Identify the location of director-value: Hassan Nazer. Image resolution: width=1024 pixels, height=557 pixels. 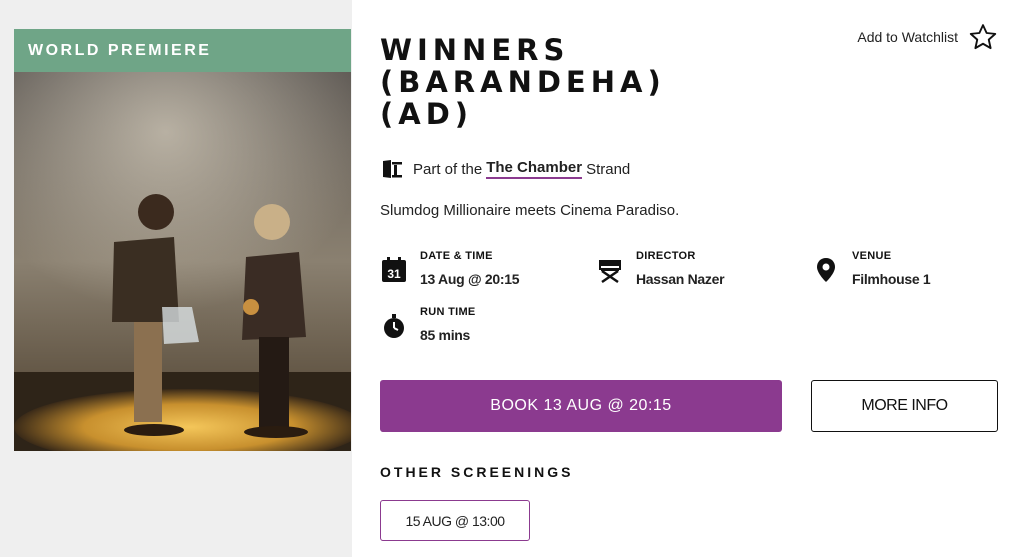
(680, 279).